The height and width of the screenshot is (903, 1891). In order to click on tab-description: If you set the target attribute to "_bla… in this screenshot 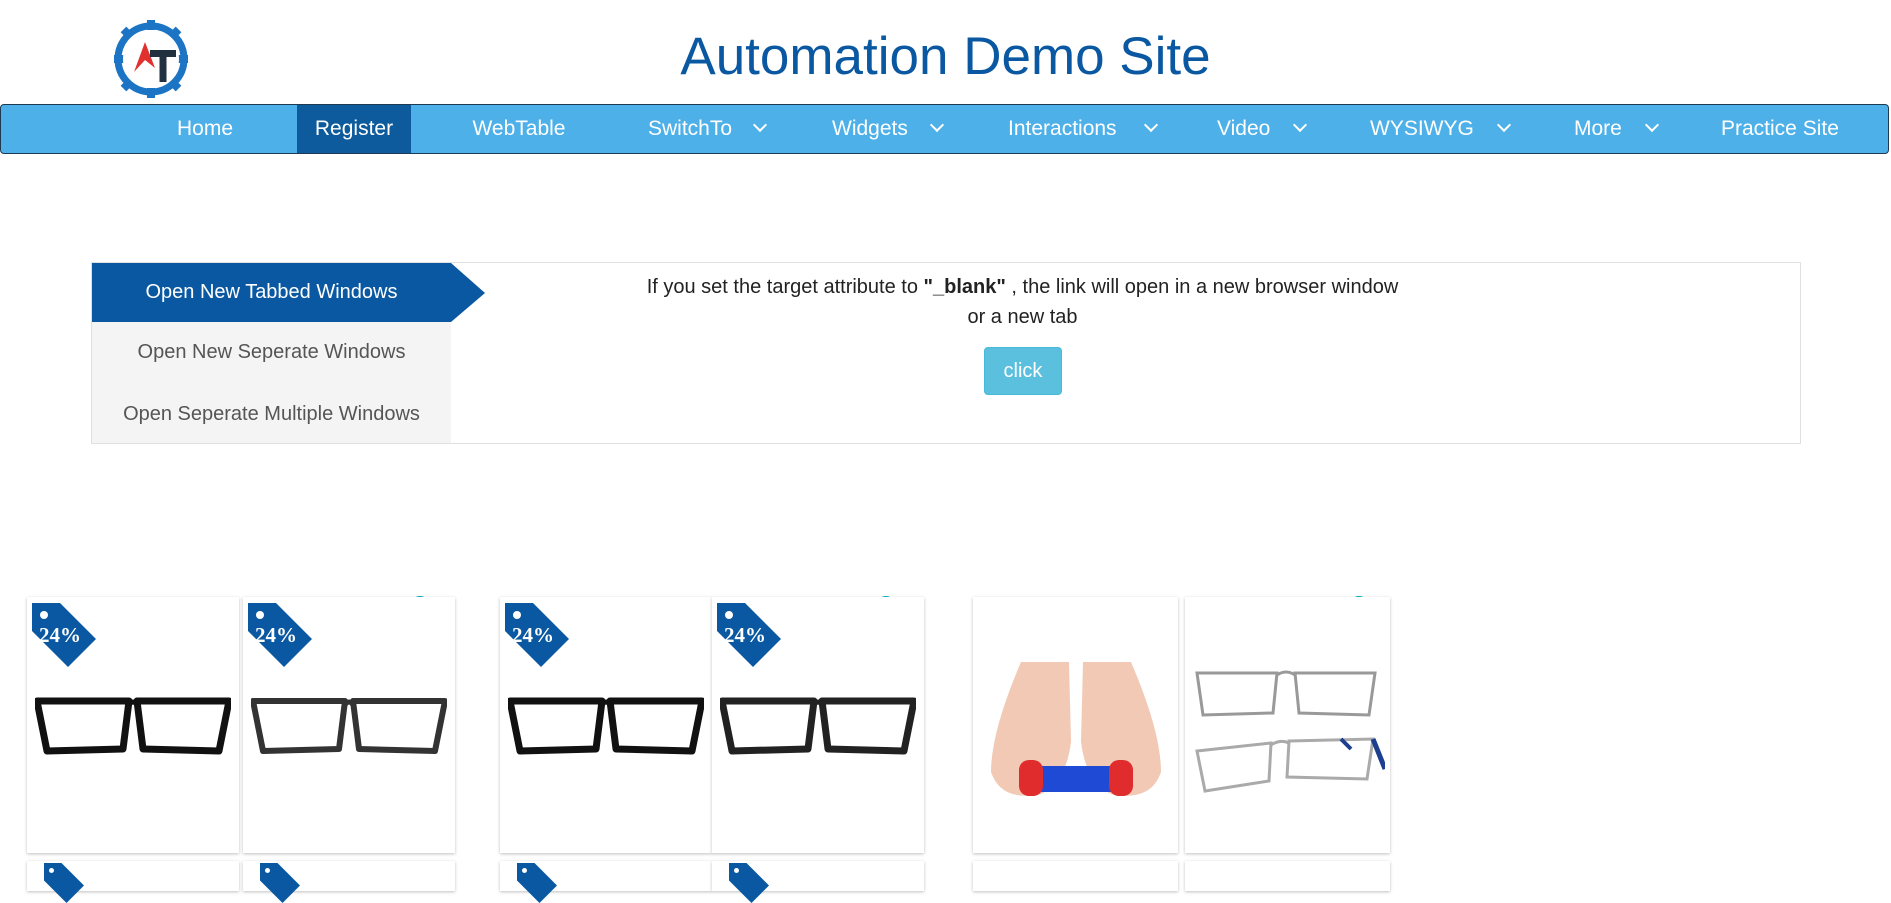, I will do `click(1022, 302)`.